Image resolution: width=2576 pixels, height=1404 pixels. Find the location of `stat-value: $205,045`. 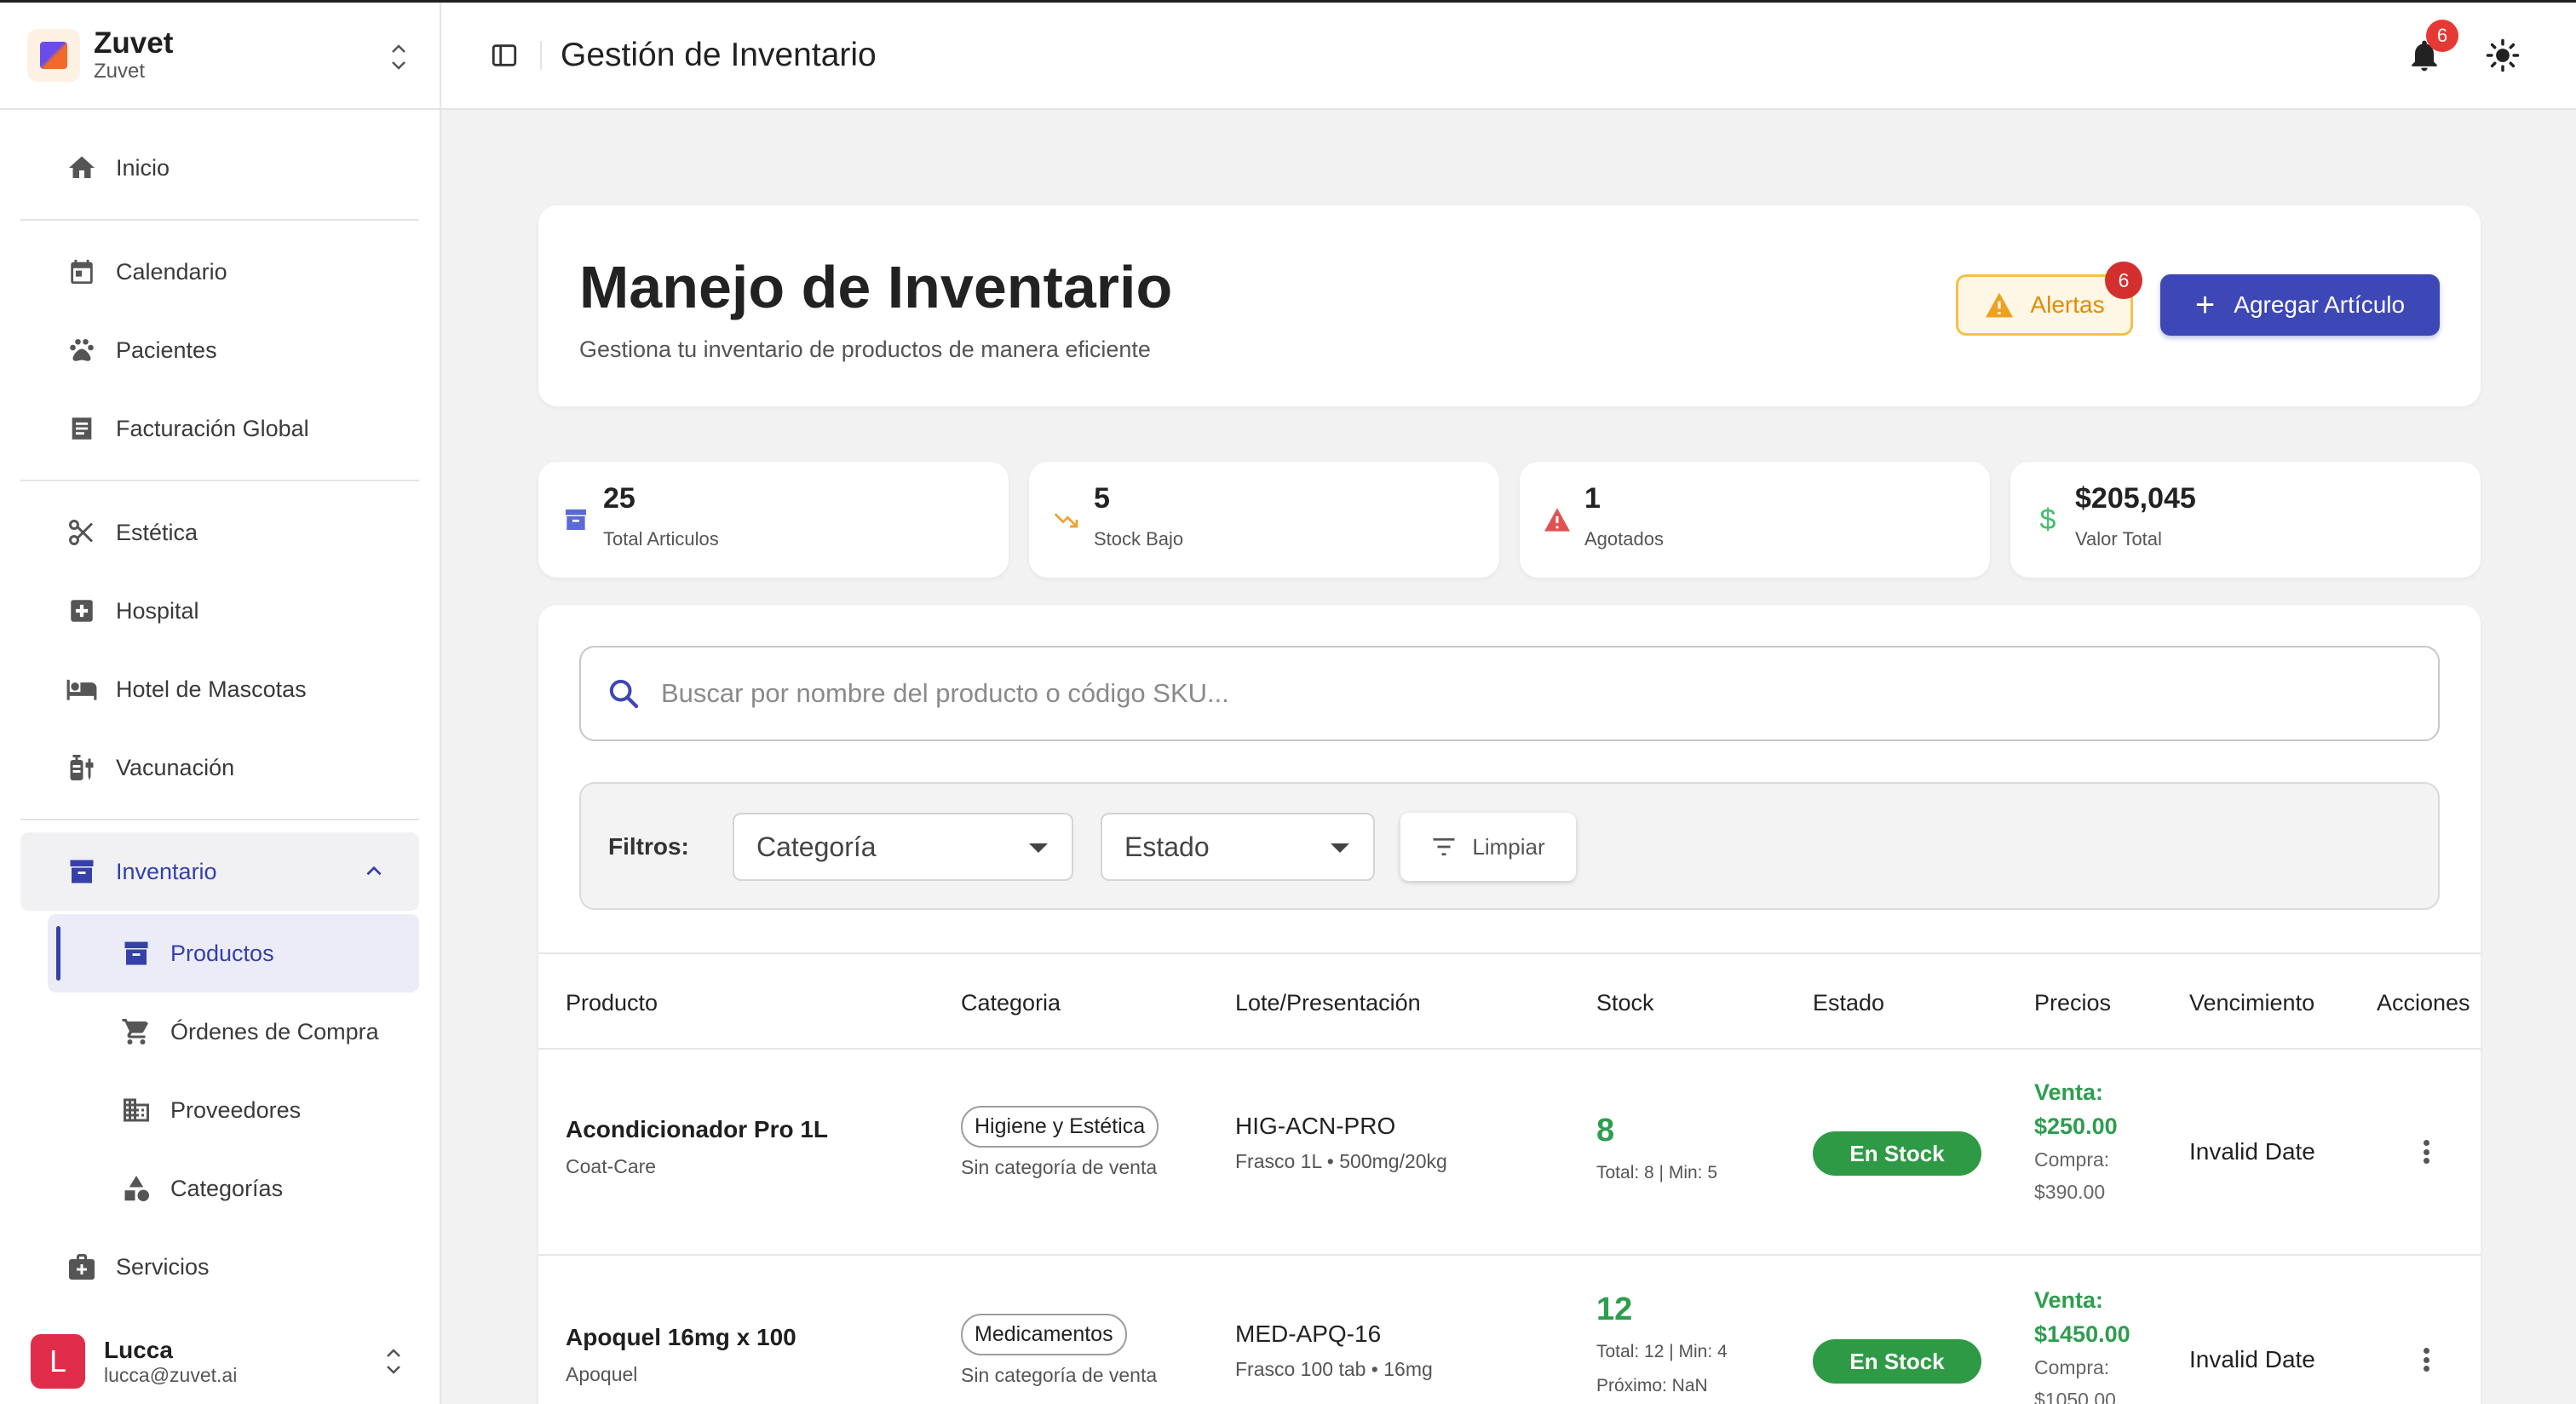

stat-value: $205,045 is located at coordinates (2136, 498).